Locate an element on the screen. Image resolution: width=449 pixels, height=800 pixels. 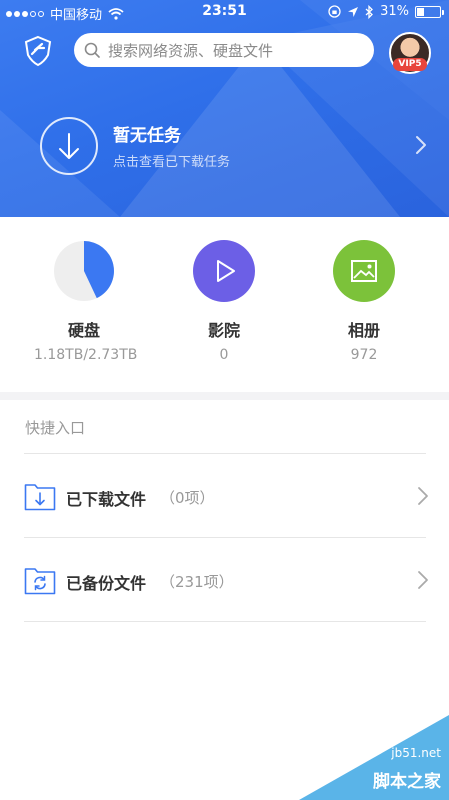
category-cinema: 影院 0 is located at coordinates (224, 301).